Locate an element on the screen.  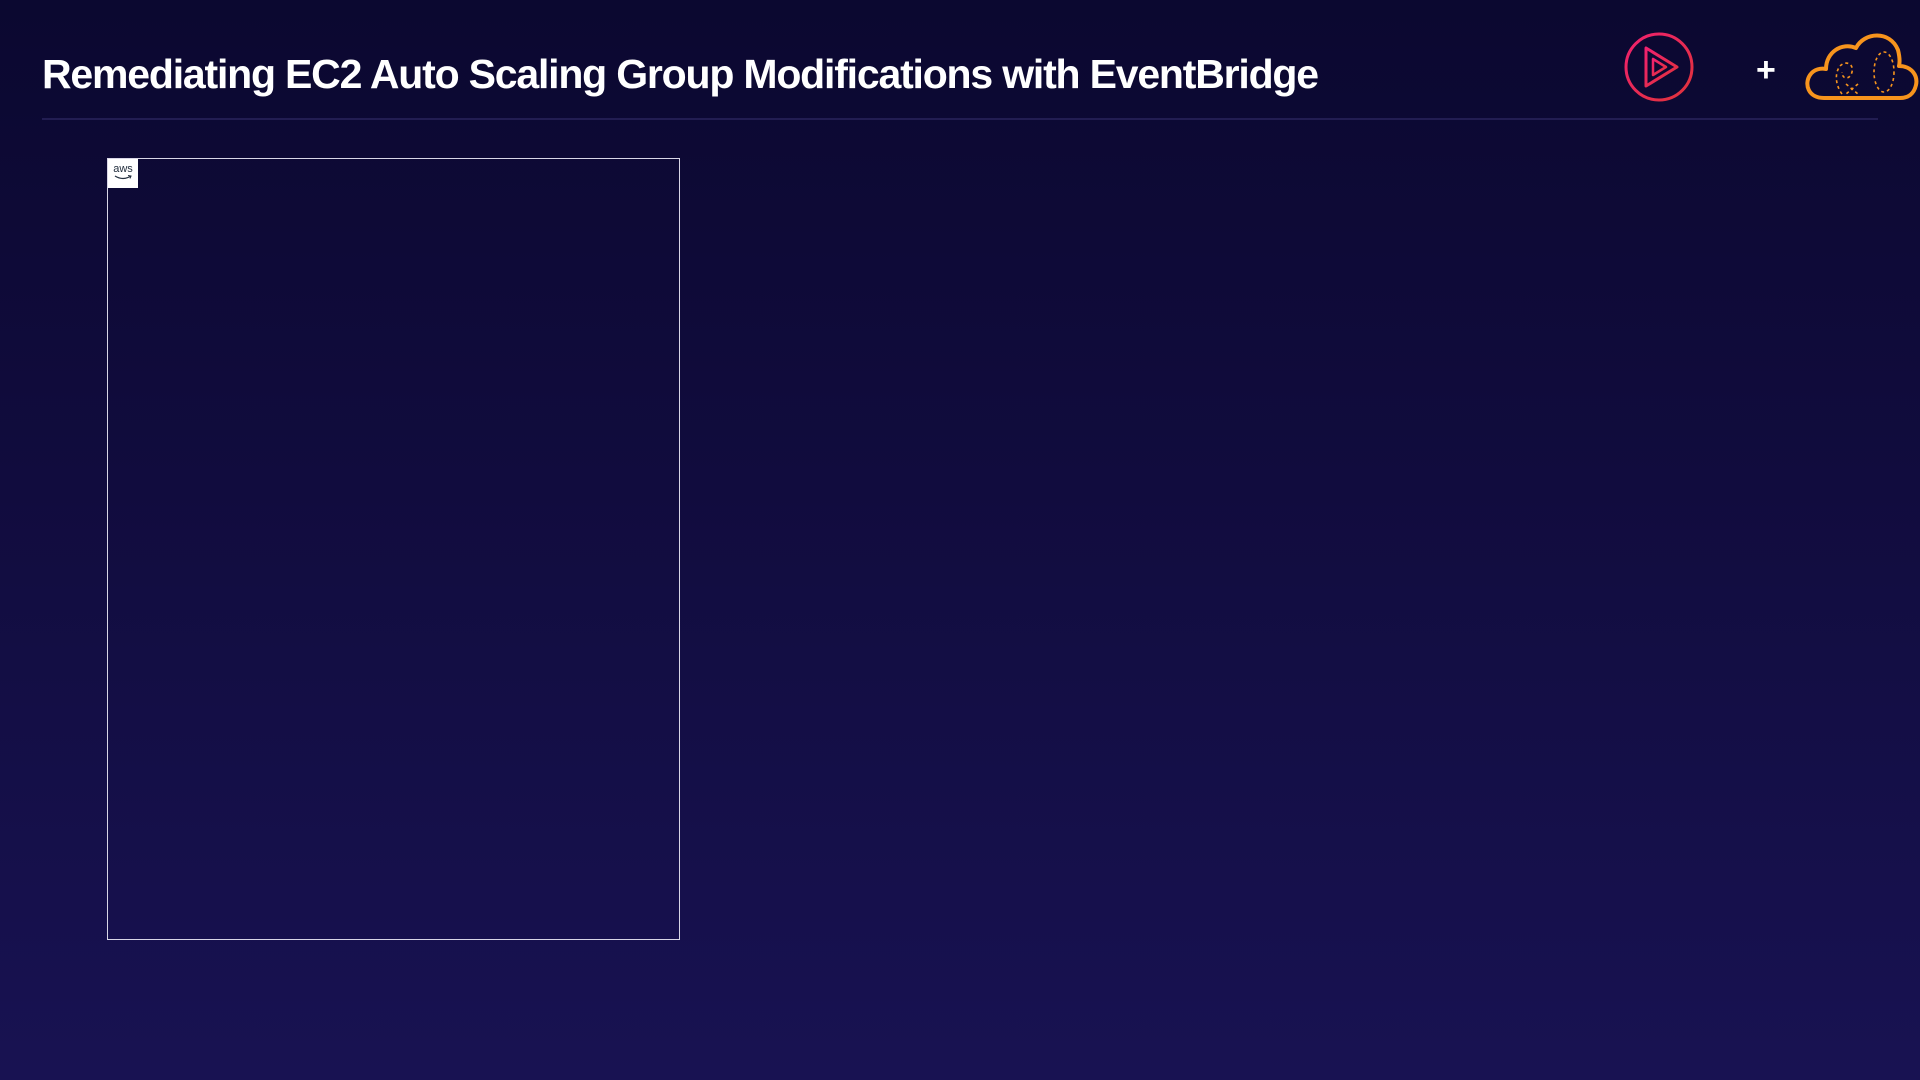
header-divider is located at coordinates (960, 119).